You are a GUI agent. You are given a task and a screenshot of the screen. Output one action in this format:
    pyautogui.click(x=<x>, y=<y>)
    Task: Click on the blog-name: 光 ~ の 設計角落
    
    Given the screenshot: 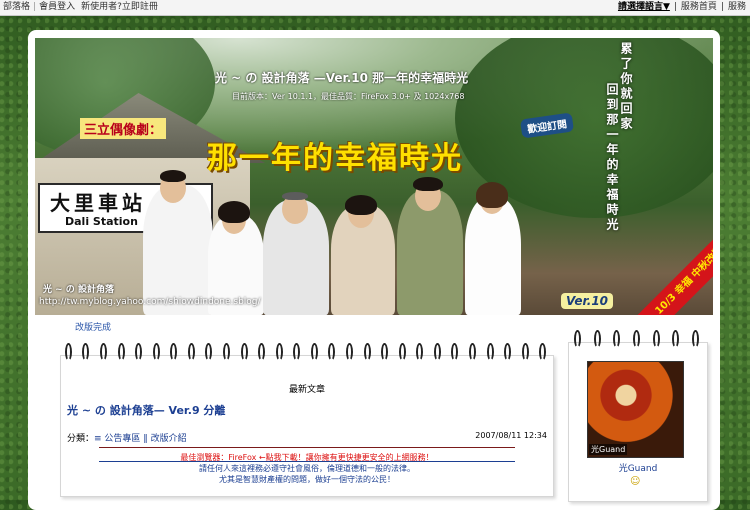 What is the action you would take?
    pyautogui.click(x=78, y=290)
    